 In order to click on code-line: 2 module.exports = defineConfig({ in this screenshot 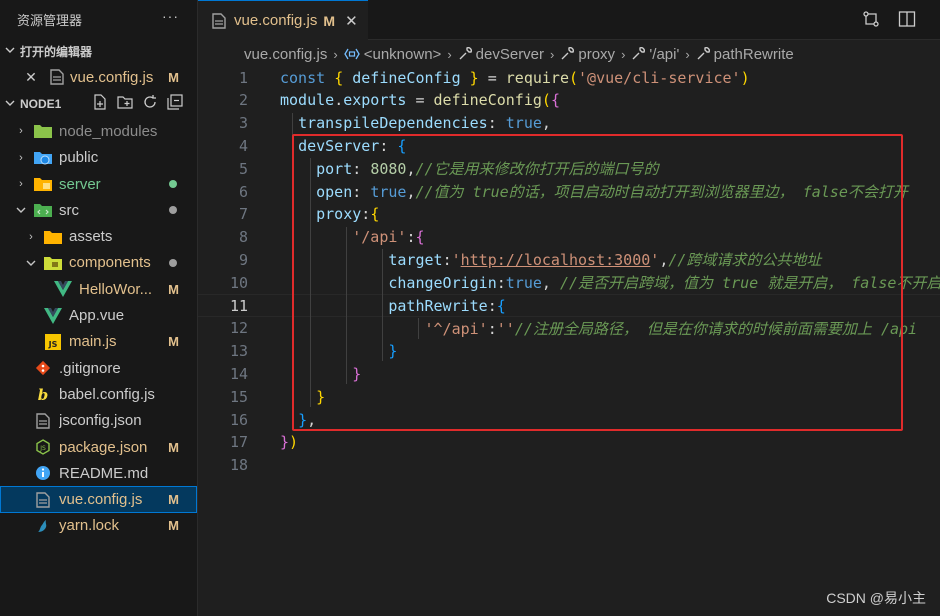, I will do `click(569, 100)`.